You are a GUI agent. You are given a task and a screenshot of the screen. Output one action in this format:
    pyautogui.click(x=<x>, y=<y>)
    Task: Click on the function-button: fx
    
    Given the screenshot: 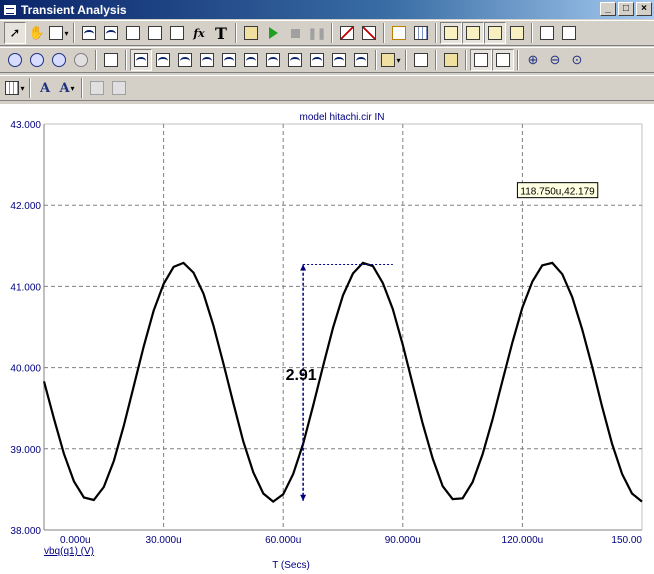 What is the action you would take?
    pyautogui.click(x=199, y=33)
    